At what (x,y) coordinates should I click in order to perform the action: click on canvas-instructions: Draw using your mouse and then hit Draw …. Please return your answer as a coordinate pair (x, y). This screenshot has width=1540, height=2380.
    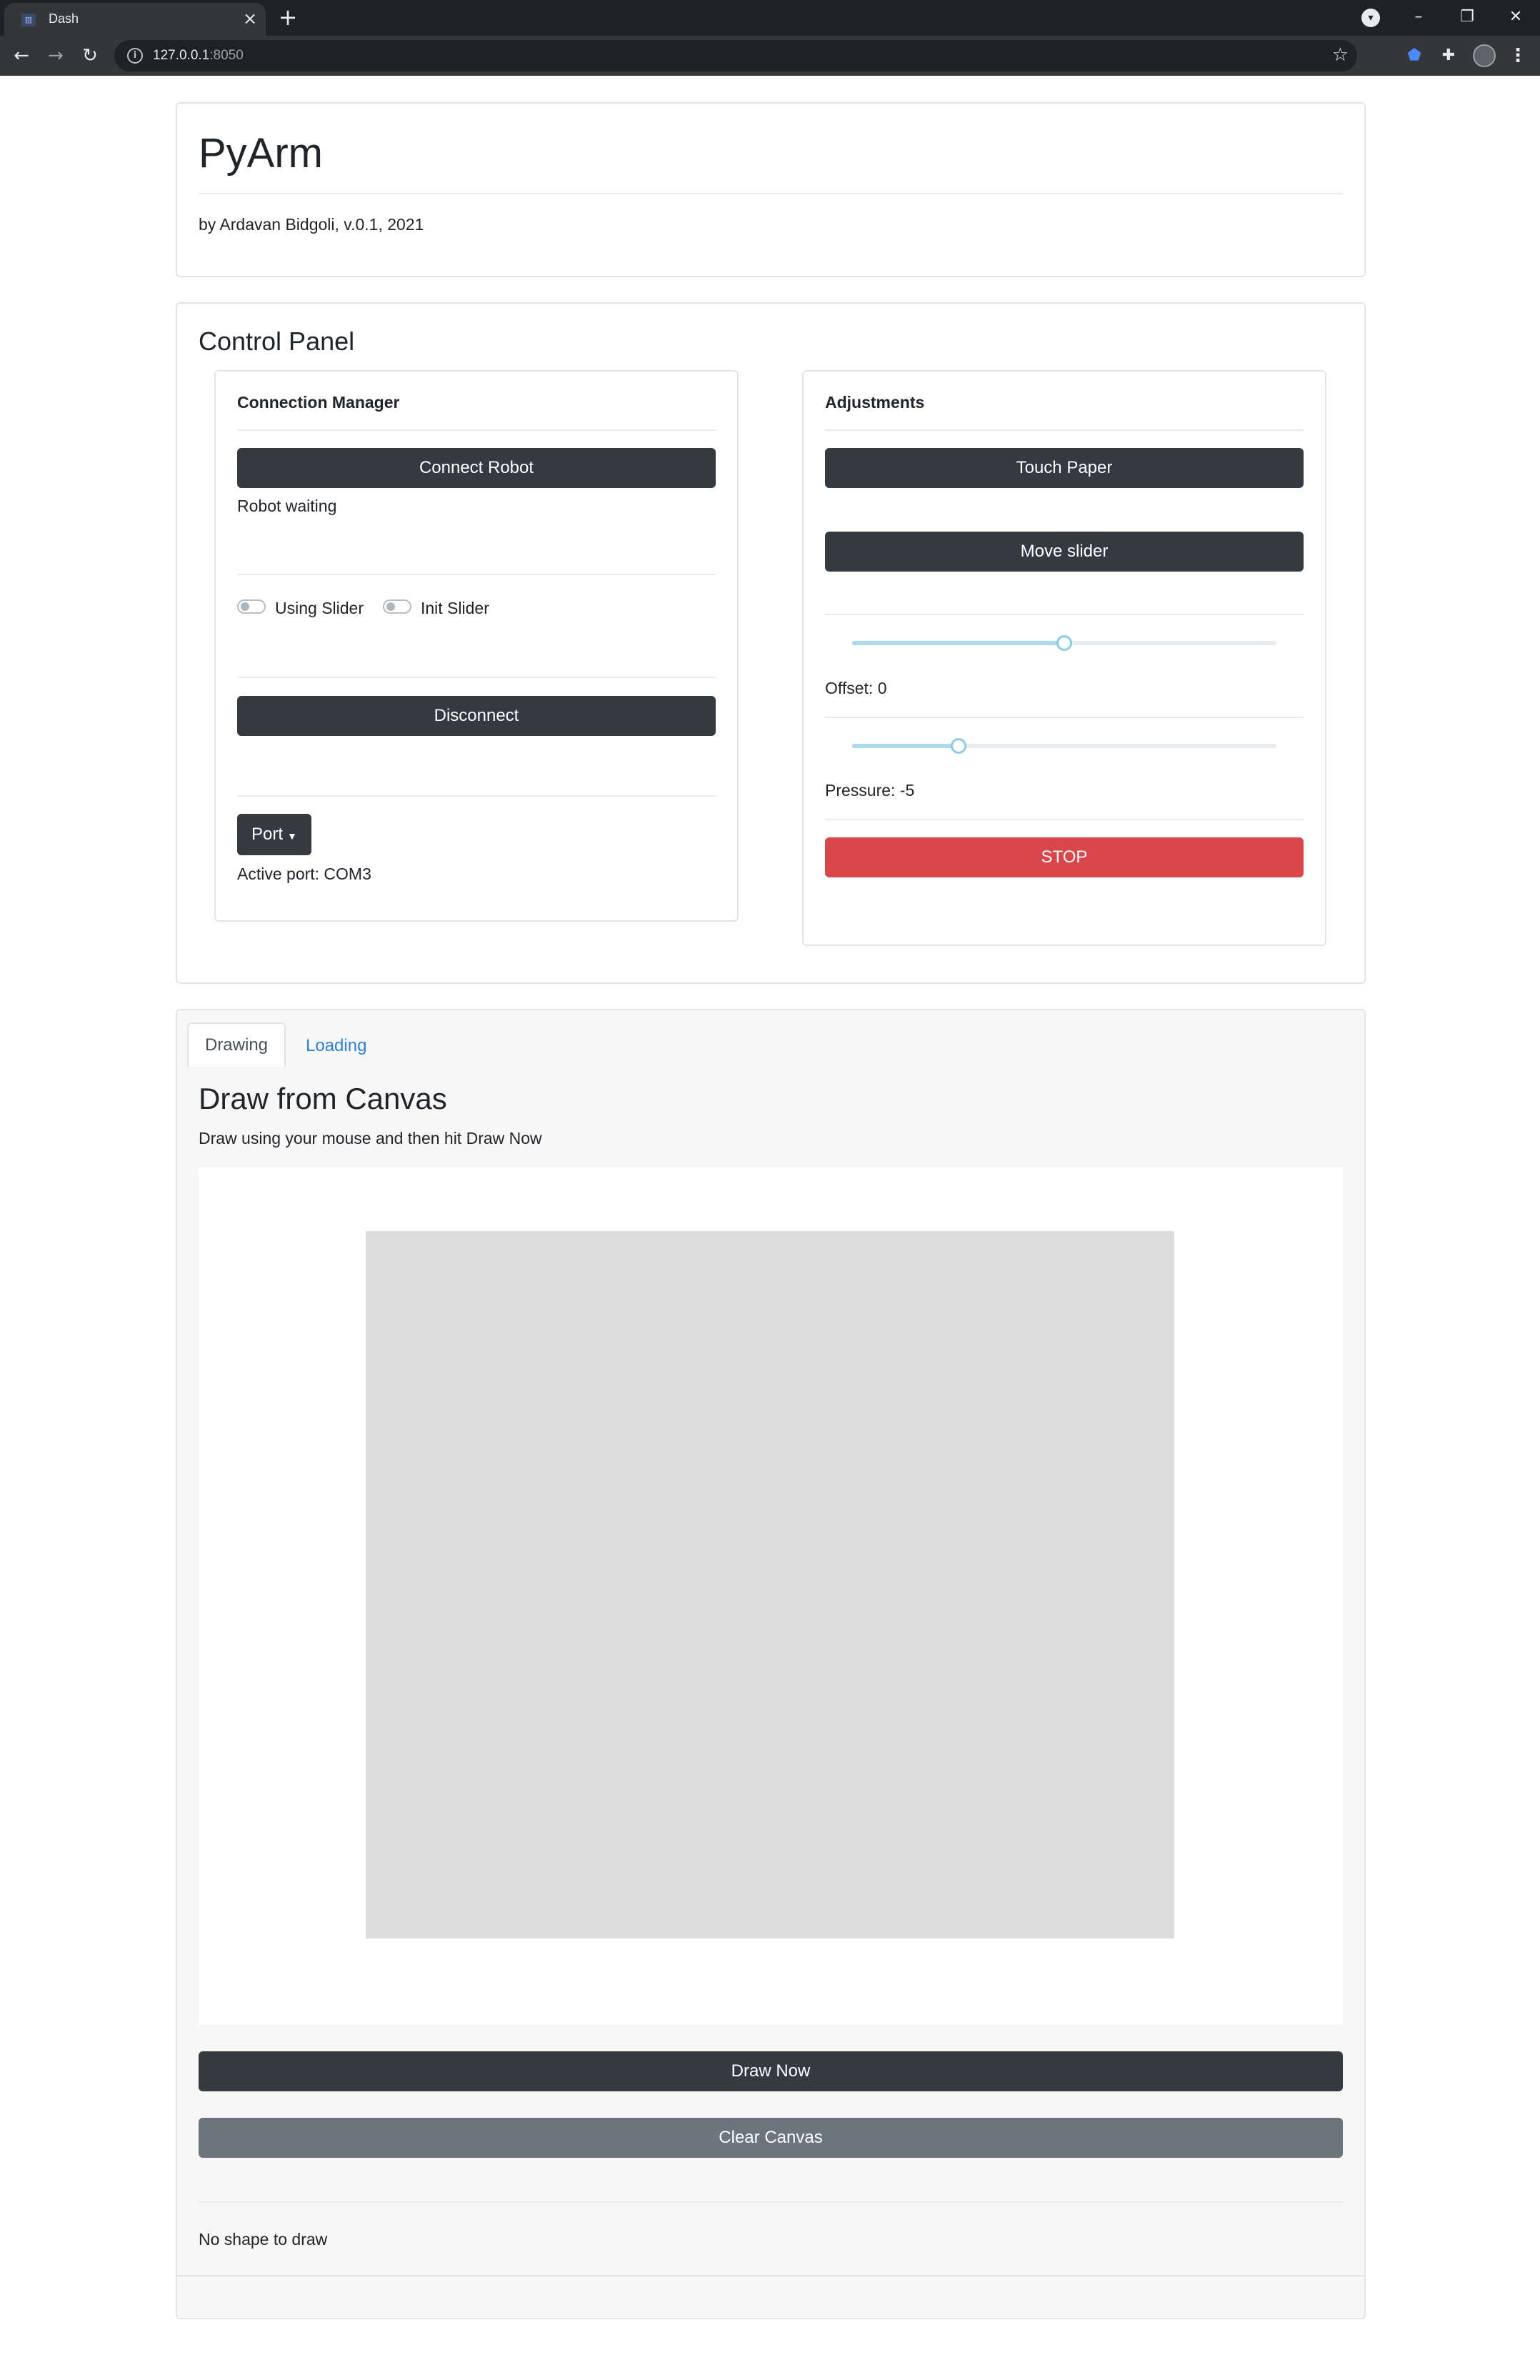
    Looking at the image, I should click on (370, 1138).